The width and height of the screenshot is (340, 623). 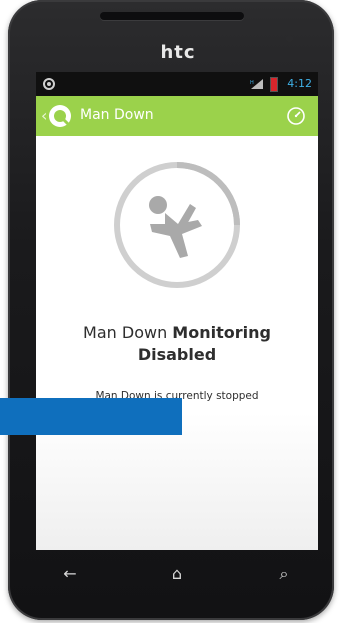 I want to click on home-button: ⌂, so click(x=177, y=574).